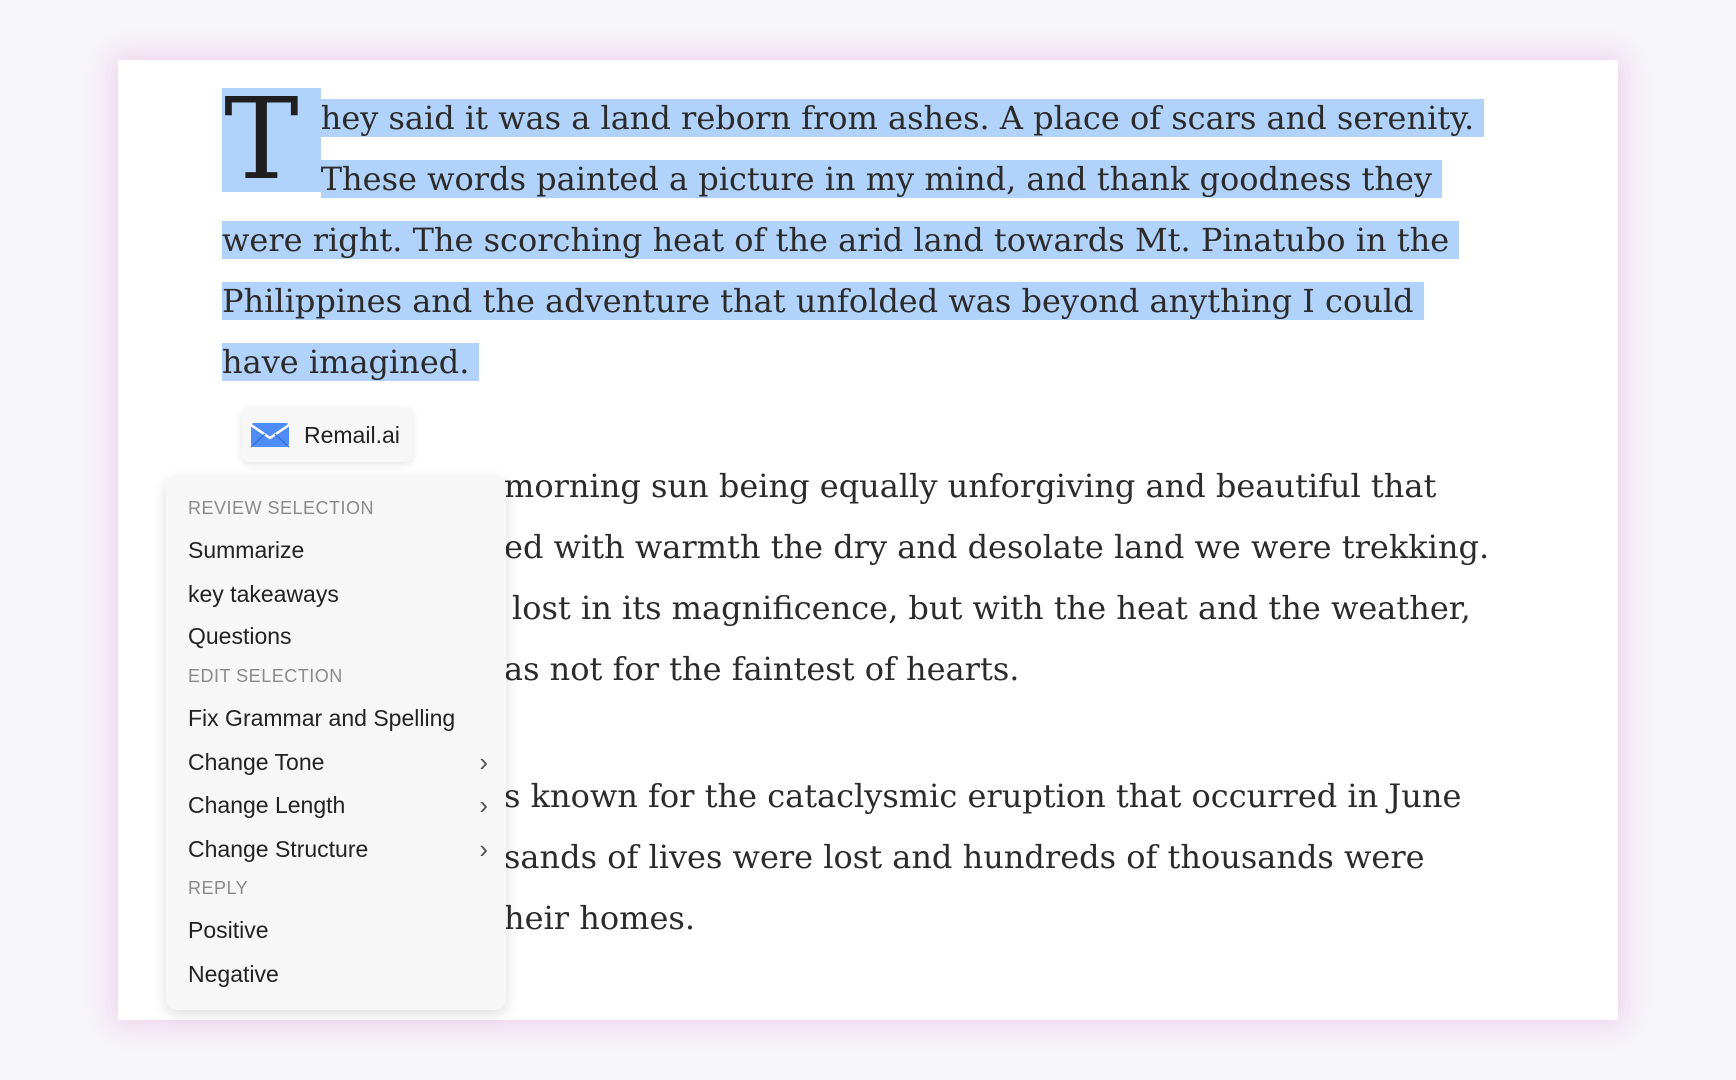  Describe the element at coordinates (233, 974) in the screenshot. I see `negative-label: Negative` at that location.